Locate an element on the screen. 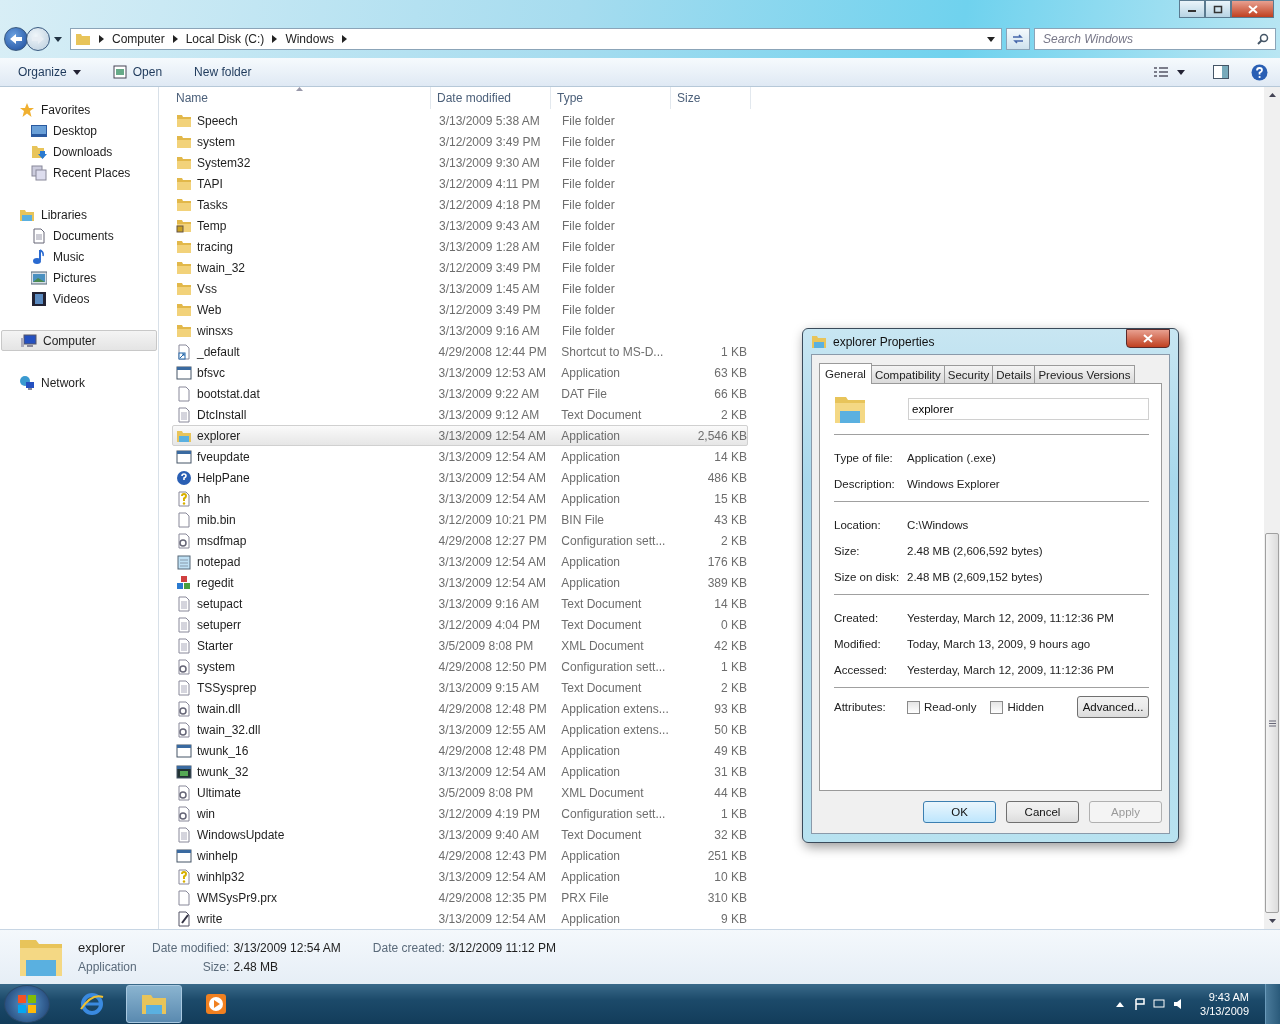  file-row: Temp 3/13/2009 9:43 AM File folder is located at coordinates (460, 225).